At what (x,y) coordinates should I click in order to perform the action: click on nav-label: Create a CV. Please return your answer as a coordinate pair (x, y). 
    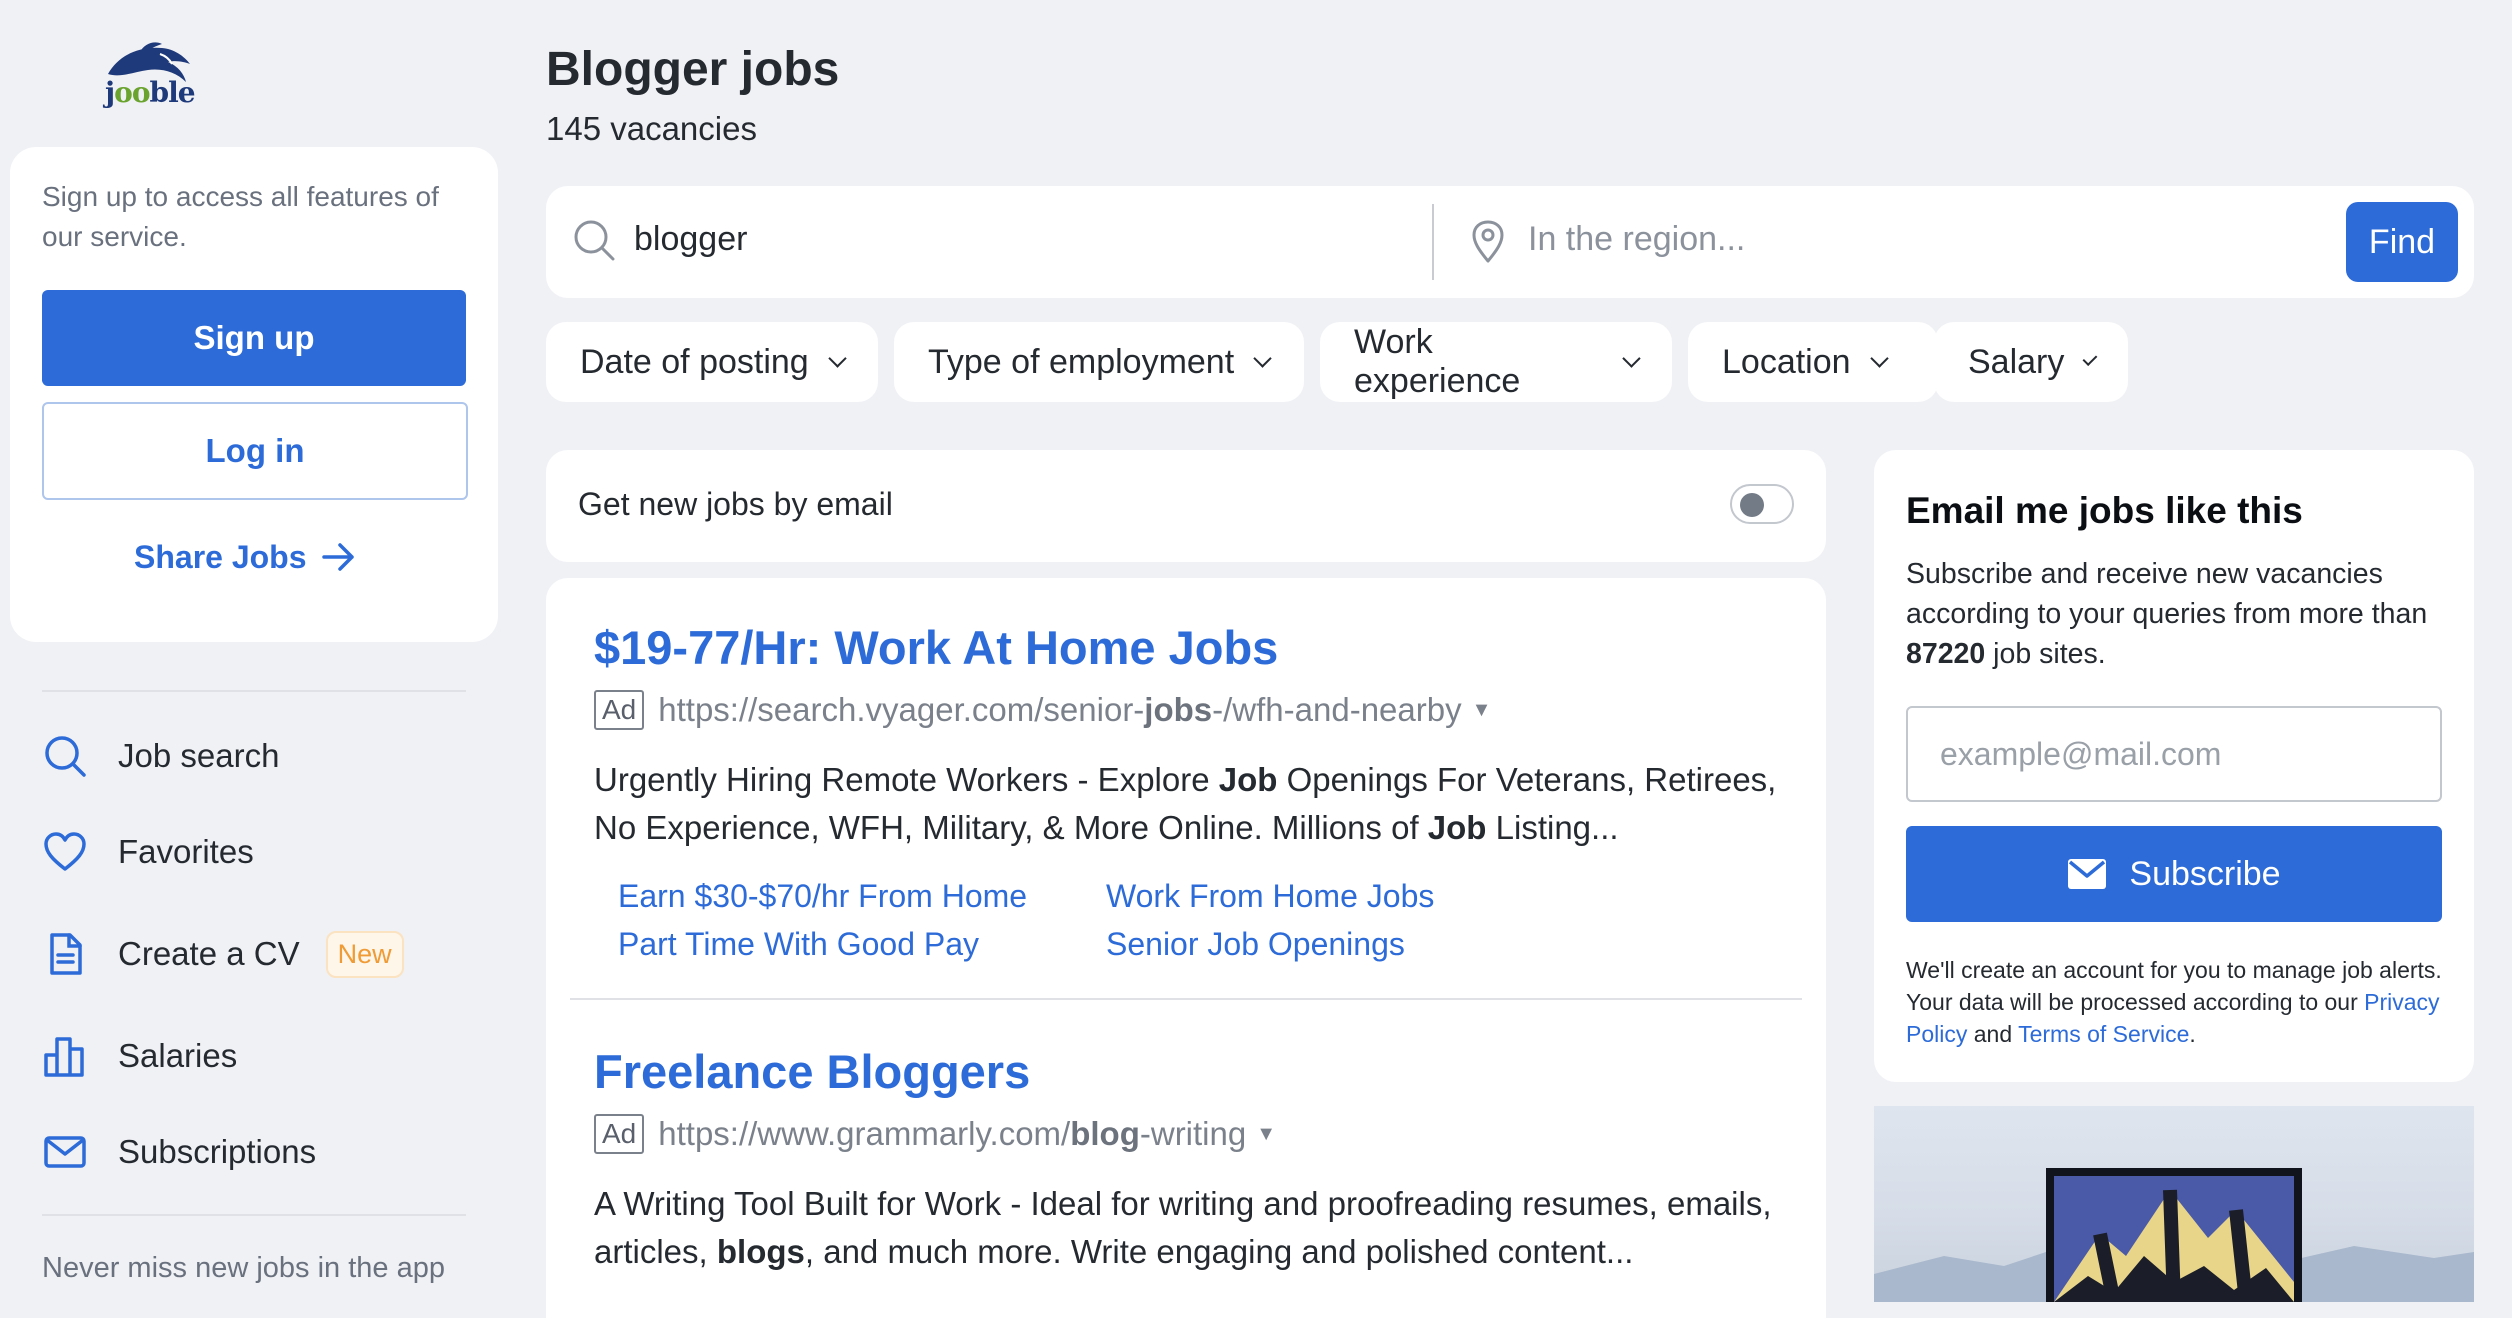
    Looking at the image, I should click on (209, 953).